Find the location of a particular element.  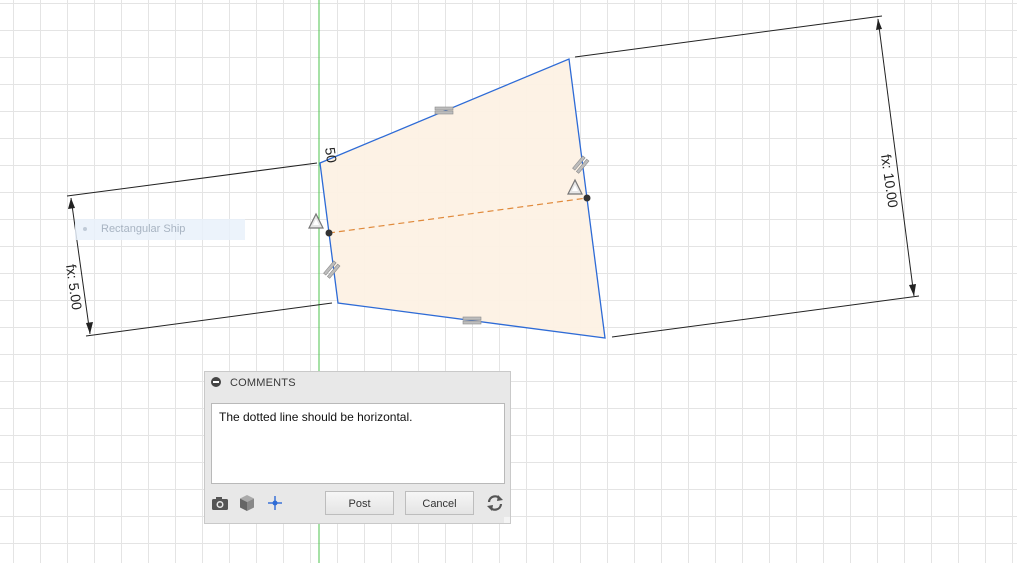

pin-icon is located at coordinates (275, 503).